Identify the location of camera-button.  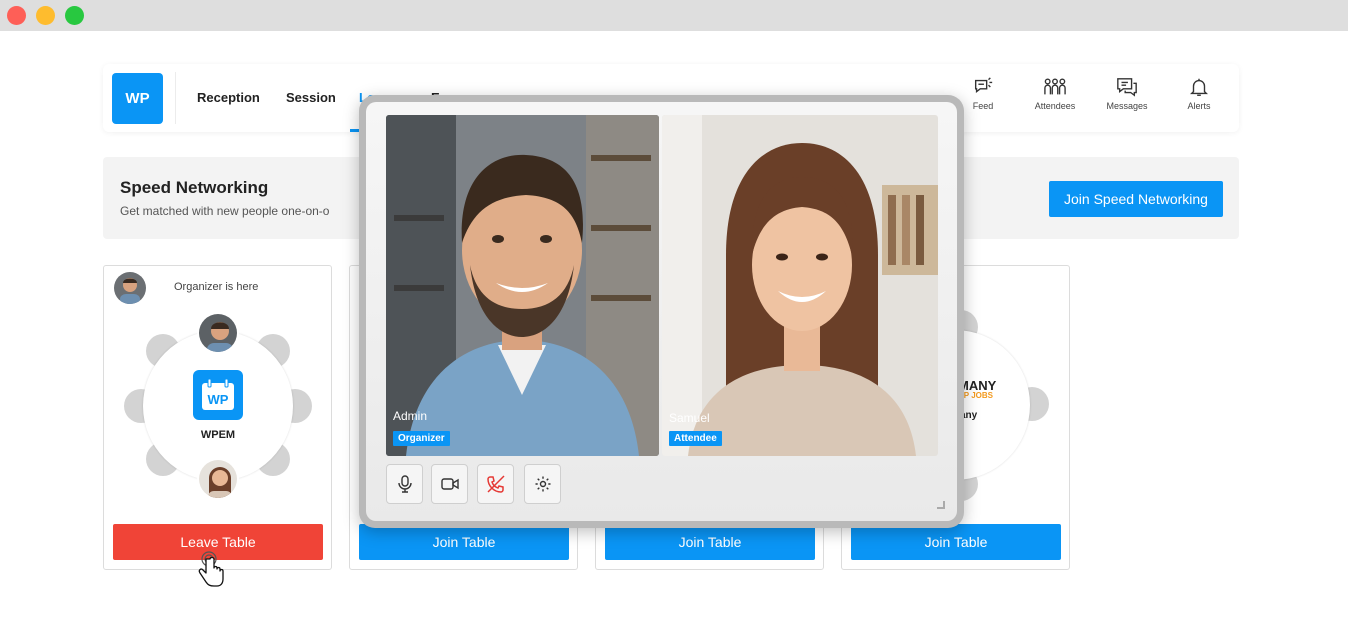
(449, 484).